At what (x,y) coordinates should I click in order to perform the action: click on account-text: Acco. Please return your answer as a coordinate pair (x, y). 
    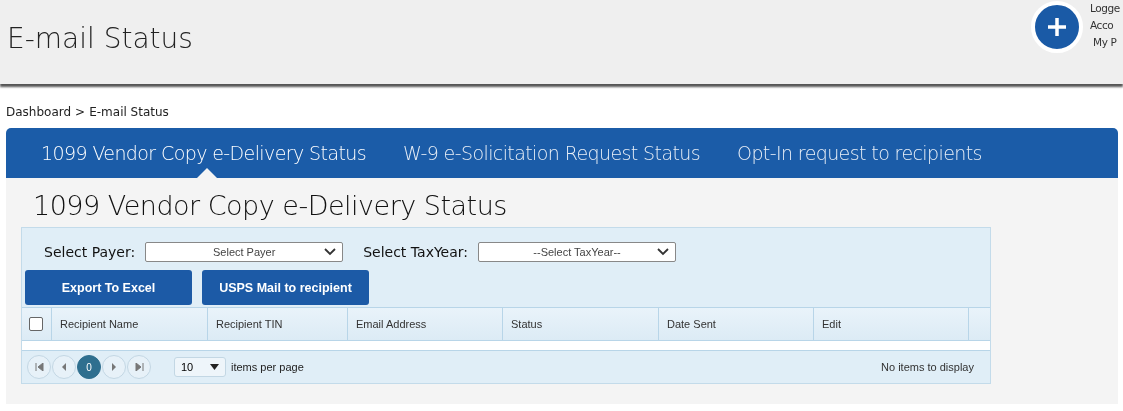
    Looking at the image, I should click on (1102, 25).